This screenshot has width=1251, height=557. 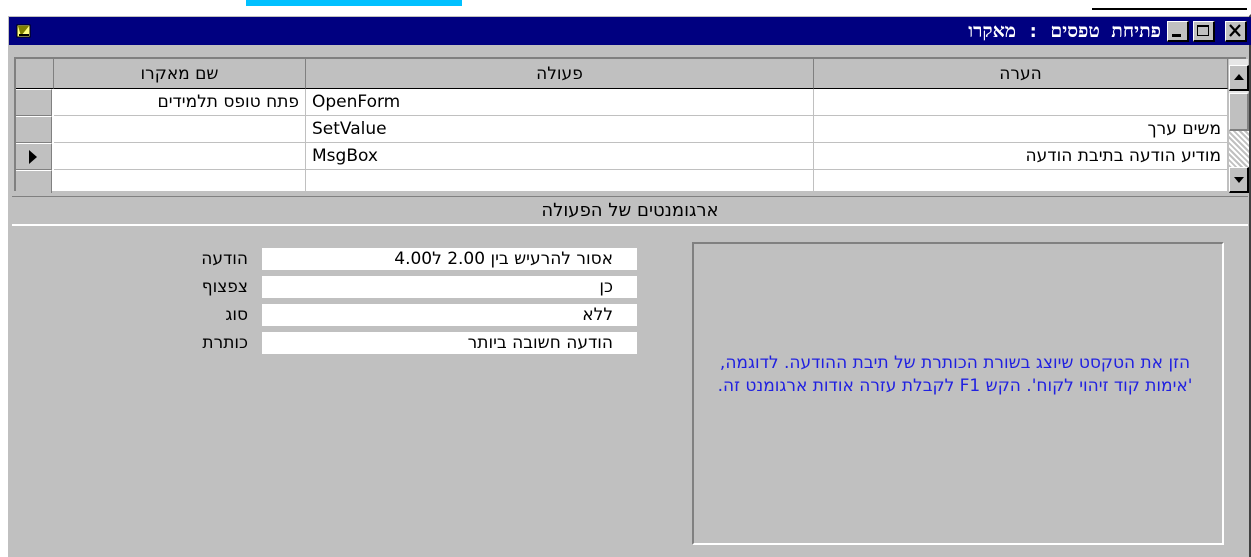 What do you see at coordinates (1021, 129) in the screenshot?
I see `comment-cell: משים ערך` at bounding box center [1021, 129].